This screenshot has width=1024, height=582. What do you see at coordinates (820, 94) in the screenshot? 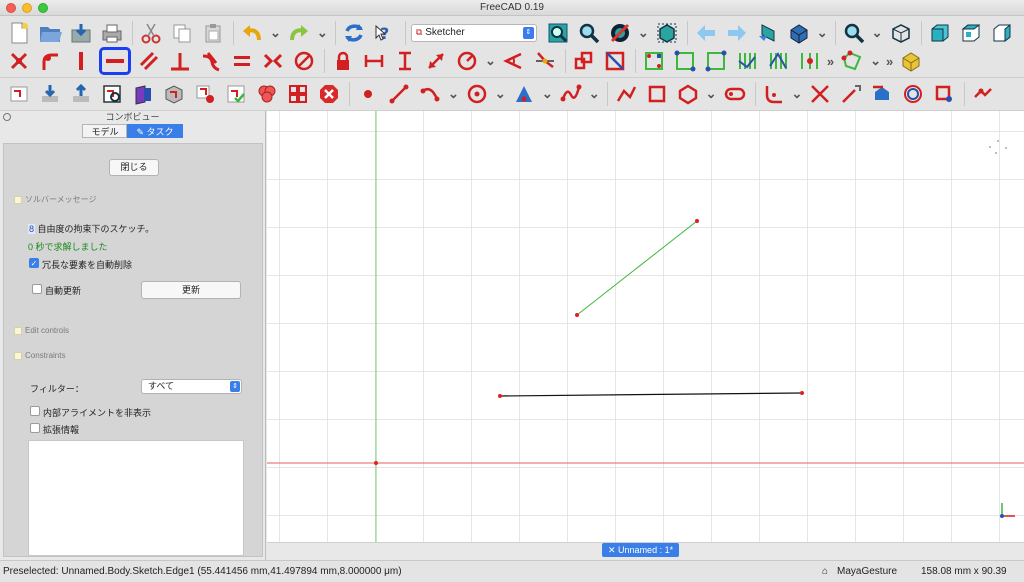
I see `trim-edge-icon` at bounding box center [820, 94].